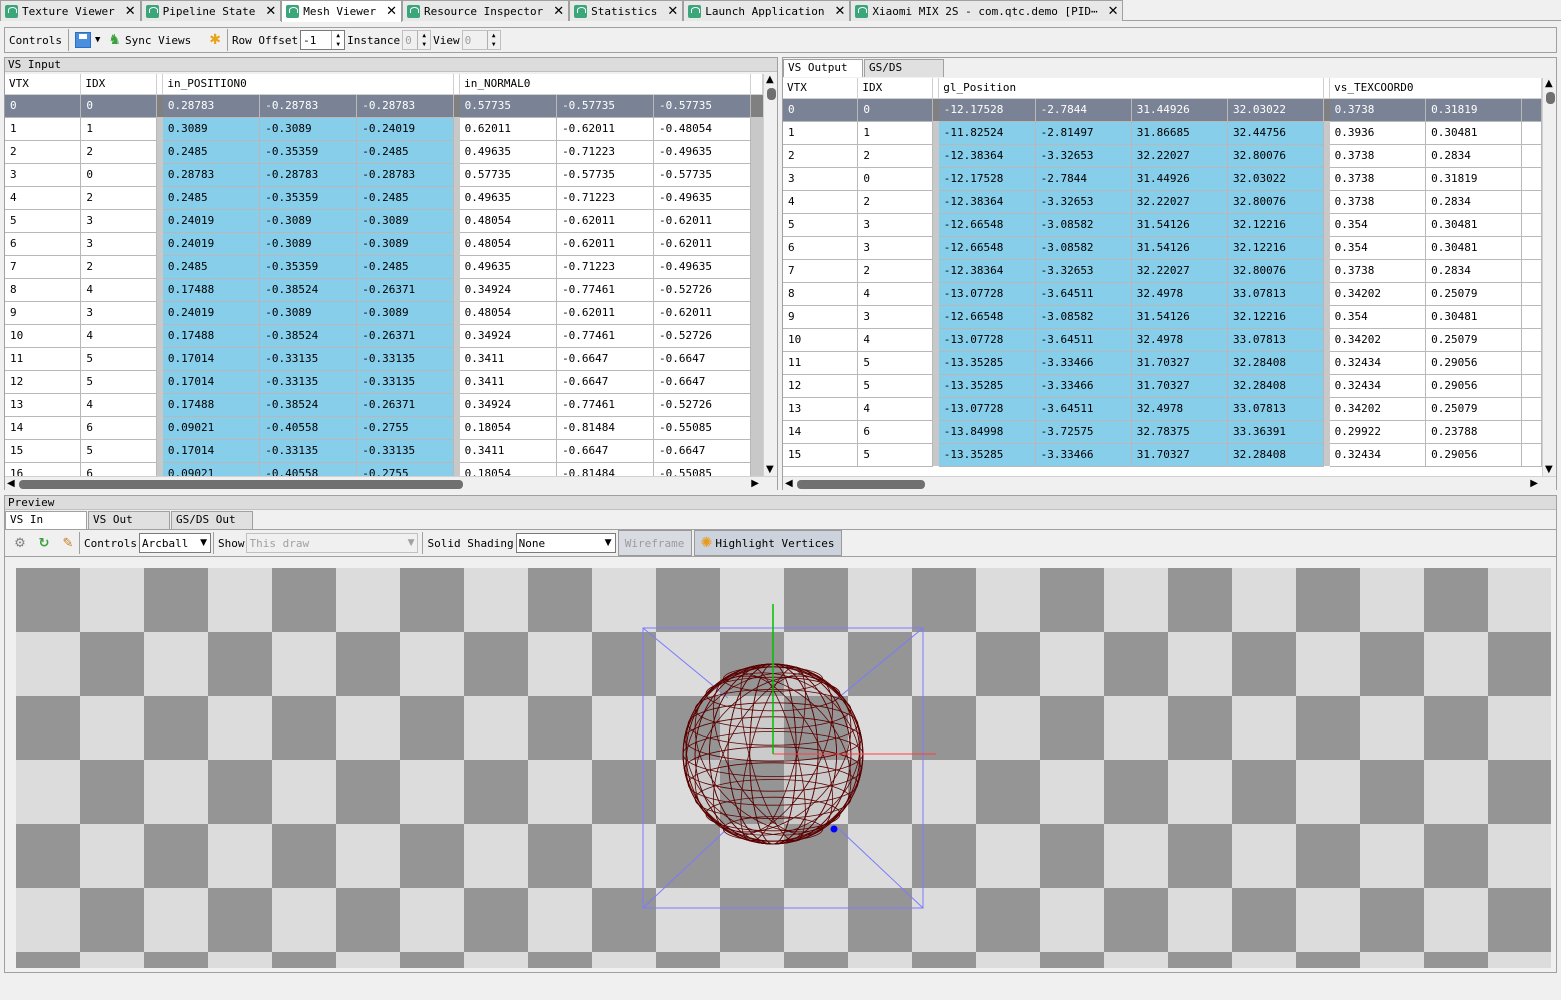 The width and height of the screenshot is (1561, 1000). What do you see at coordinates (702, 152) in the screenshot?
I see `table-cell: -0.49635` at bounding box center [702, 152].